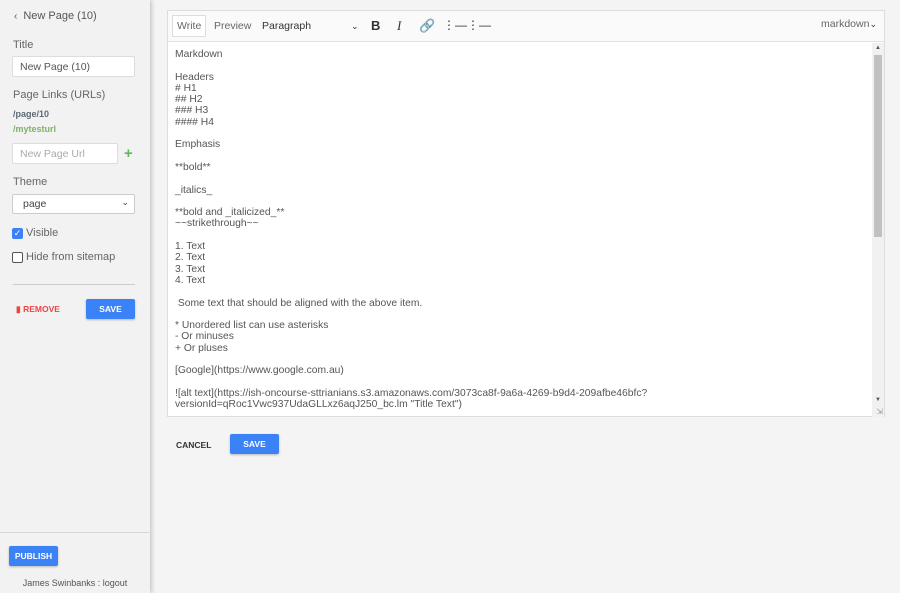 This screenshot has width=900, height=593. What do you see at coordinates (34, 129) in the screenshot?
I see `page-link: /mytesturl` at bounding box center [34, 129].